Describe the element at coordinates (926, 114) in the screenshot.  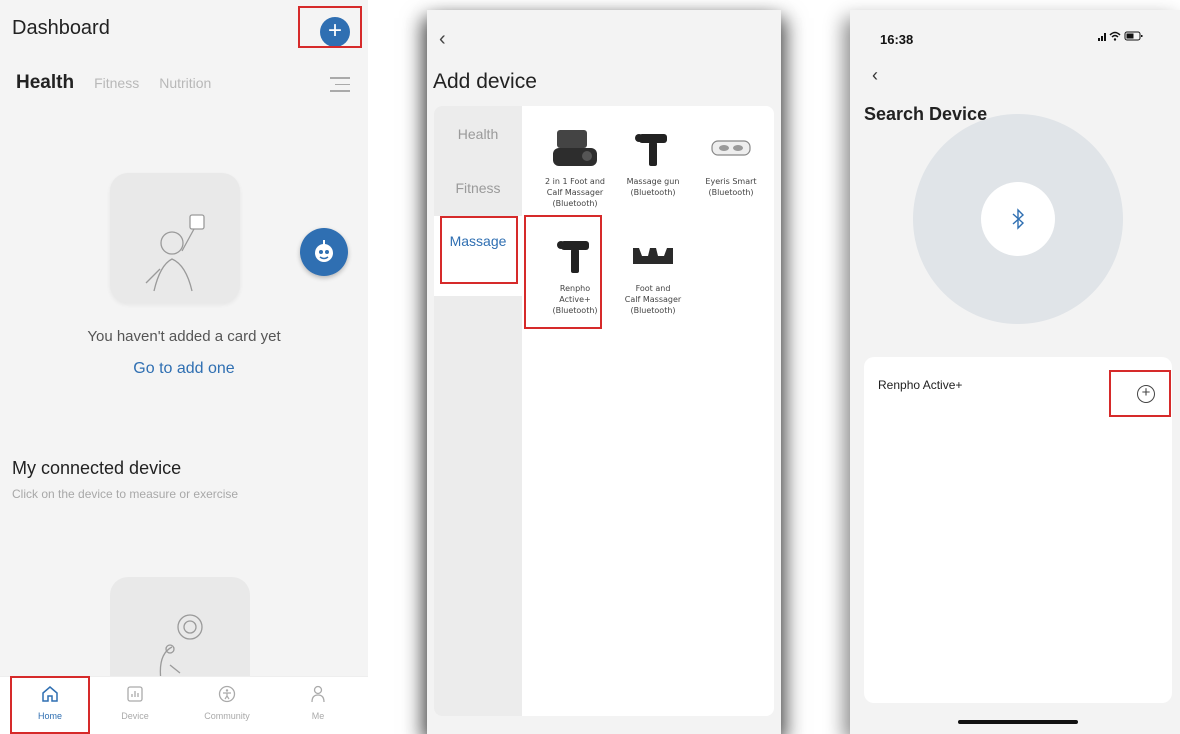
I see `page-title: Search Device` at that location.